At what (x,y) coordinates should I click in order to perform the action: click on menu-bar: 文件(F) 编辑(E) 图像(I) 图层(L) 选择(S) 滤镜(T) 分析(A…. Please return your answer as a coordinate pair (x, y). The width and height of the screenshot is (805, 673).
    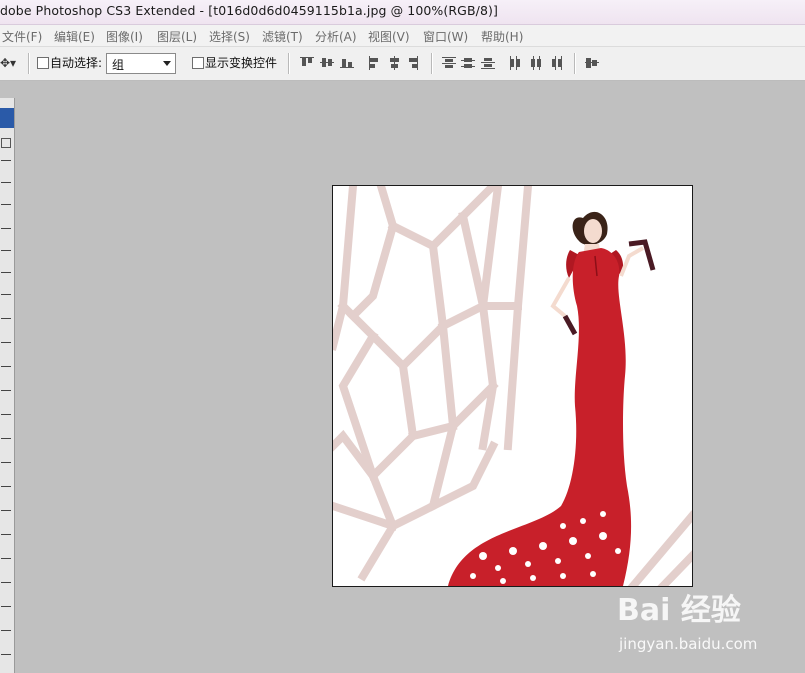
    Looking at the image, I should click on (402, 36).